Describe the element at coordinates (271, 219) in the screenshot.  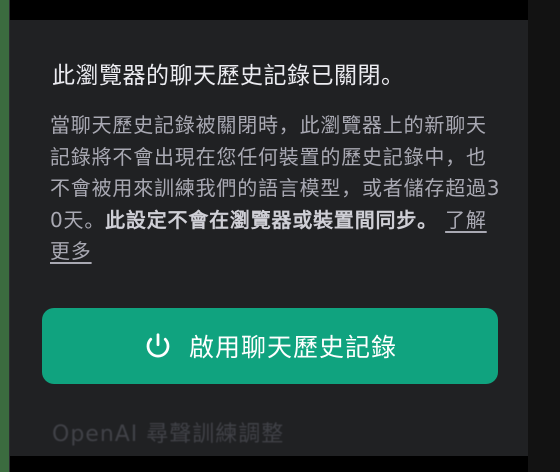
I see `sync-notice: 此設定不會在瀏覽器或裝置間同步。` at that location.